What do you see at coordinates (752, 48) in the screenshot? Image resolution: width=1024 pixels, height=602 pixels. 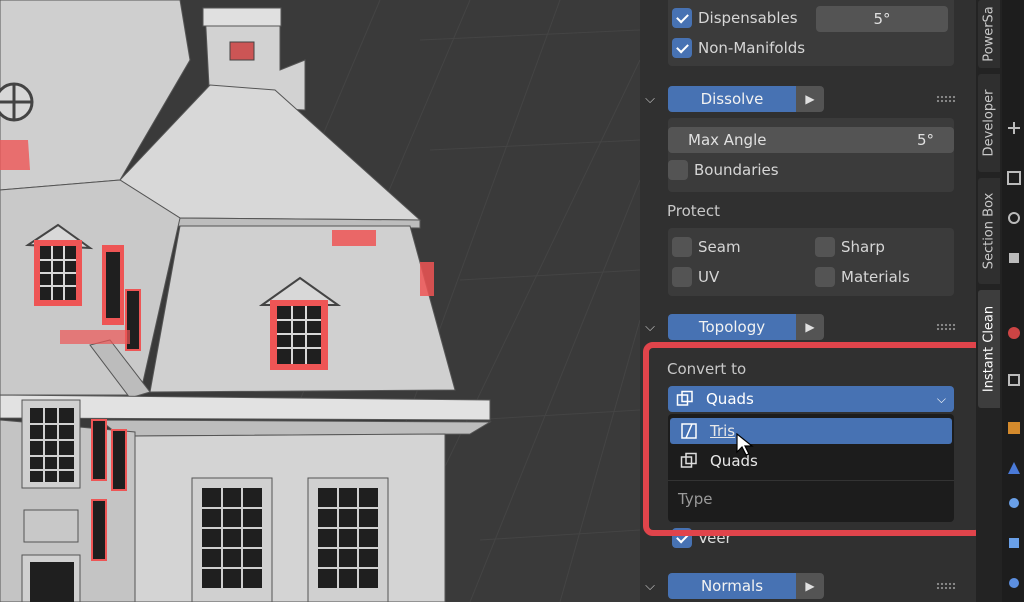 I see `non-manifolds-label: Non-Manifolds` at bounding box center [752, 48].